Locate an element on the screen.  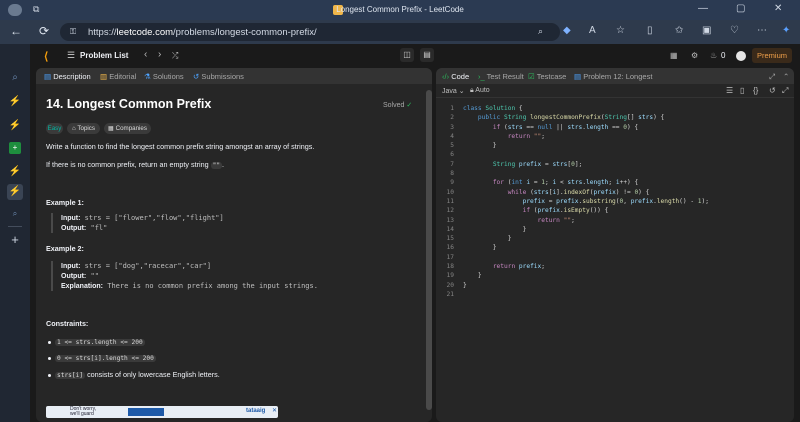
line-number: 11 is located at coordinates (450, 201).